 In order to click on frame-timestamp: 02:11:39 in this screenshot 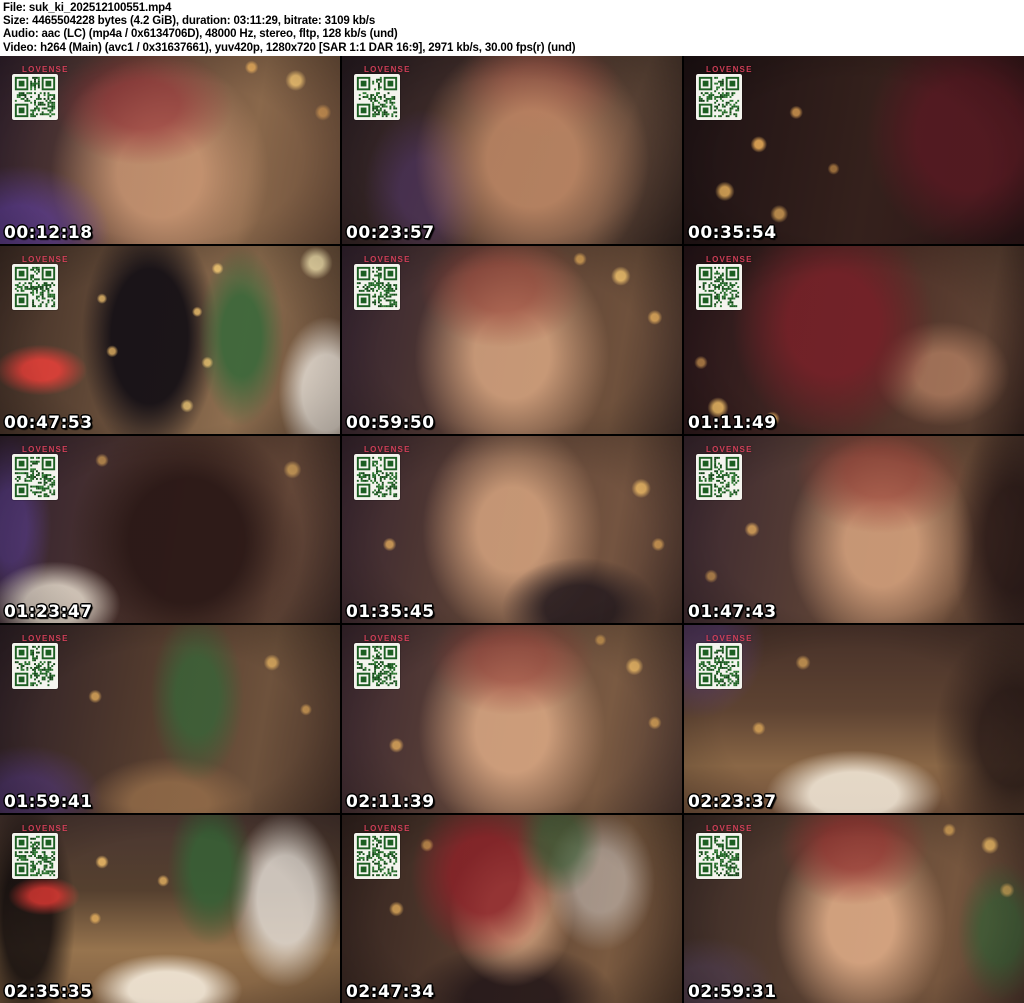, I will do `click(390, 802)`.